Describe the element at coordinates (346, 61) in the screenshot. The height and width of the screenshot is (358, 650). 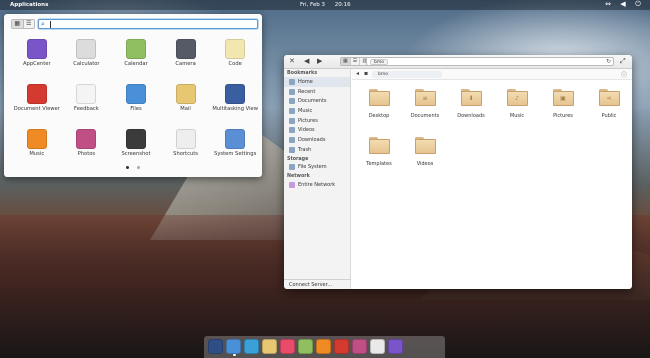
I see `icon-view-icon: ▦` at that location.